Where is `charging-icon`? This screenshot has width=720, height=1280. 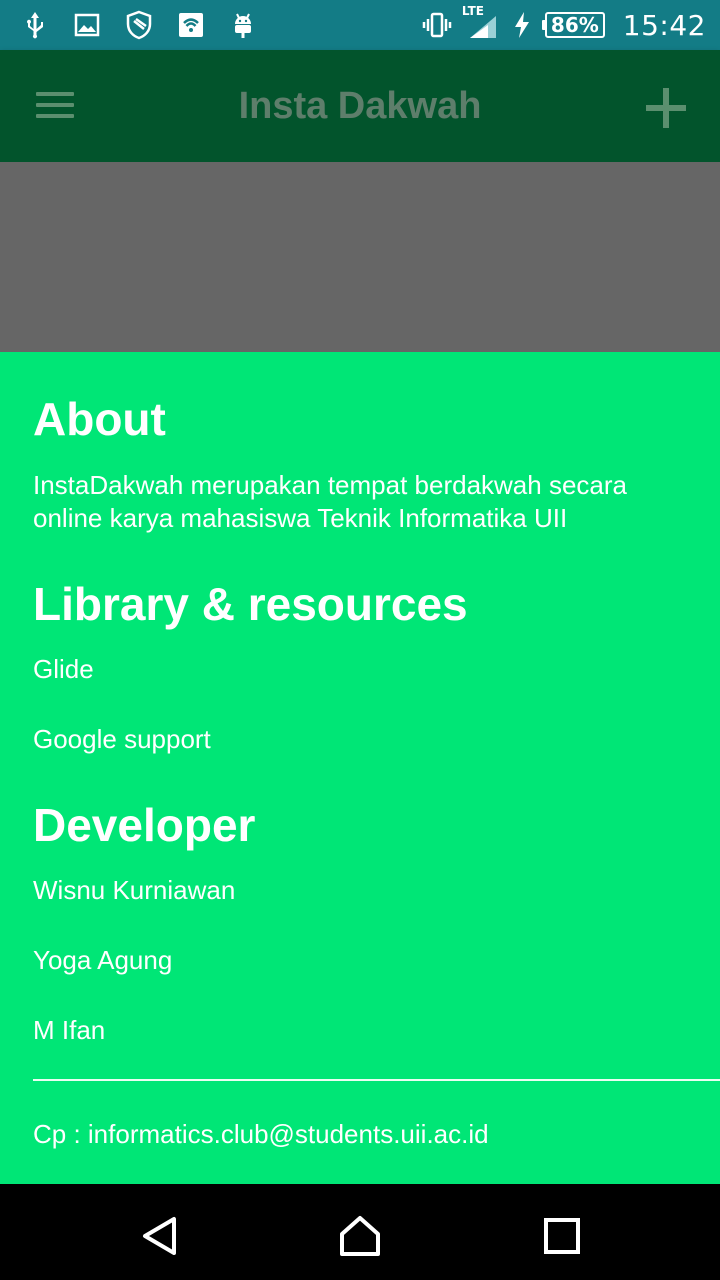 charging-icon is located at coordinates (522, 25).